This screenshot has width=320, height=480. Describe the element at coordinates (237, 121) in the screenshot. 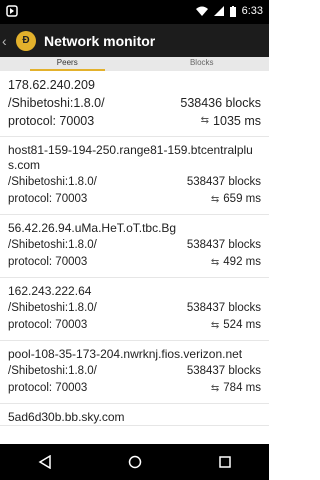

I see `peer-ping: 1035 ms` at that location.